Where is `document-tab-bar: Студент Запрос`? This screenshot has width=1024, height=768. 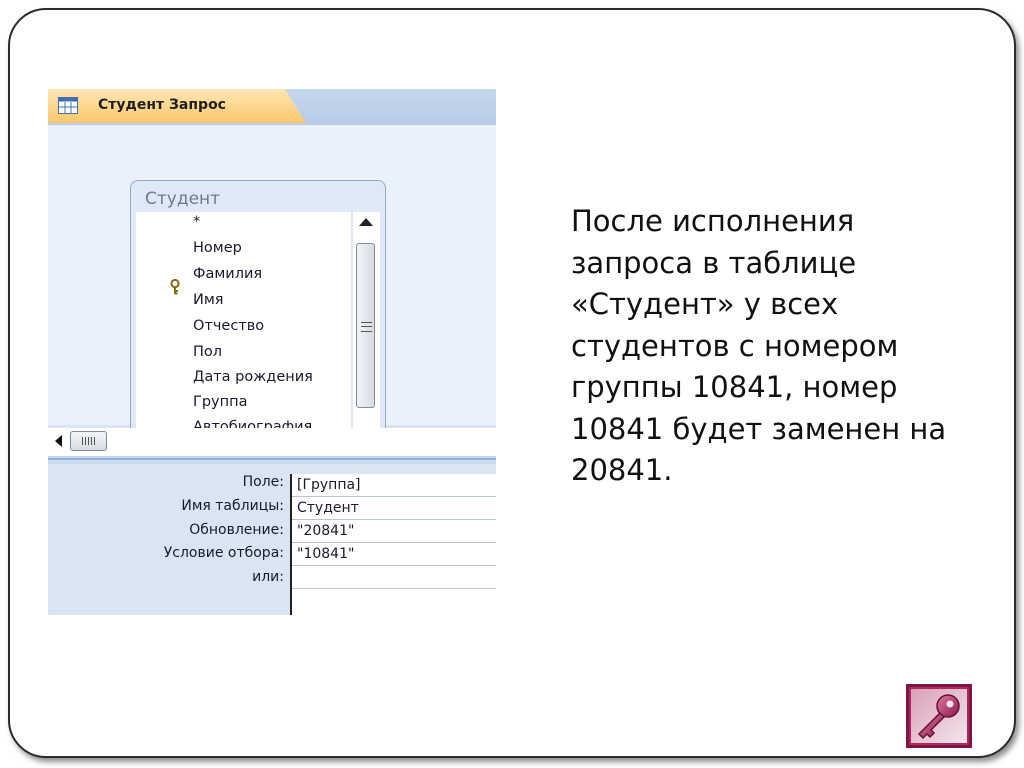
document-tab-bar: Студент Запрос is located at coordinates (272, 107).